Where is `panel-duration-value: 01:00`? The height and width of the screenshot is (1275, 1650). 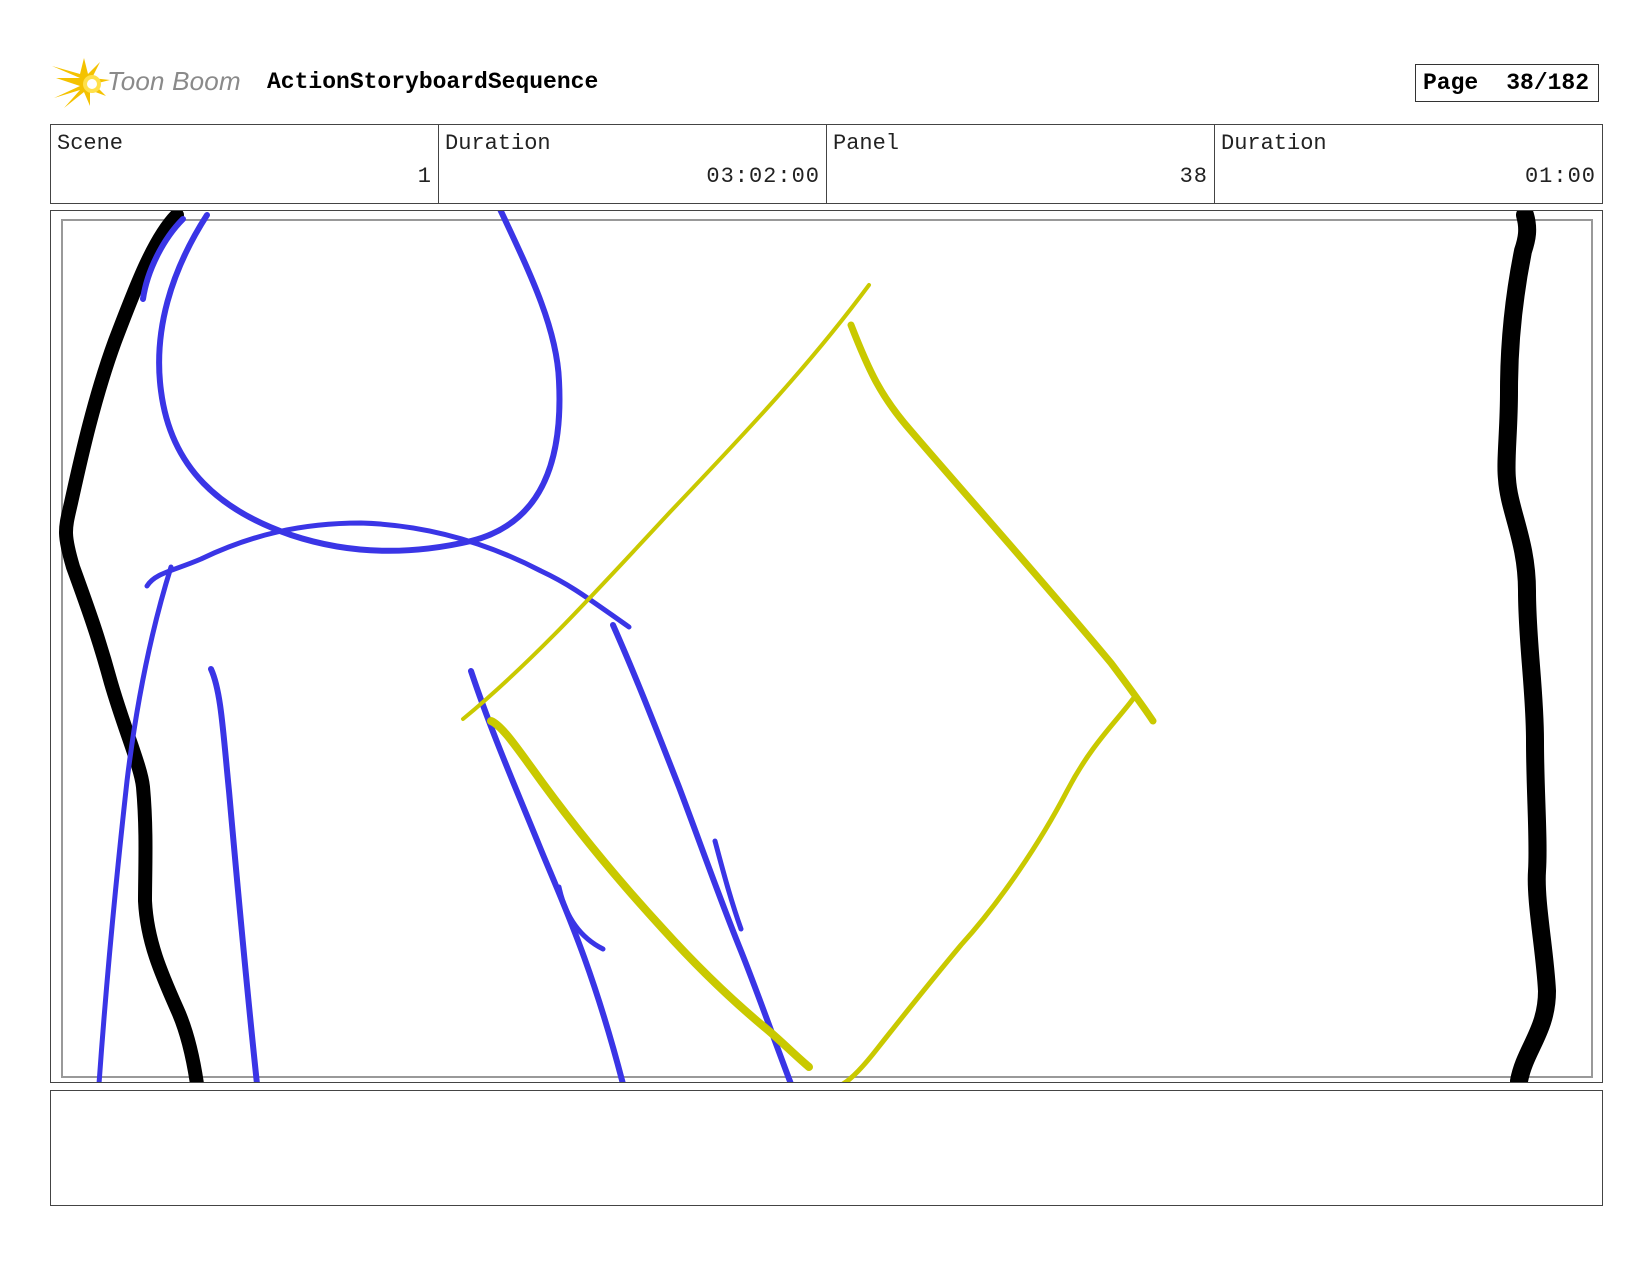
panel-duration-value: 01:00 is located at coordinates (1560, 176).